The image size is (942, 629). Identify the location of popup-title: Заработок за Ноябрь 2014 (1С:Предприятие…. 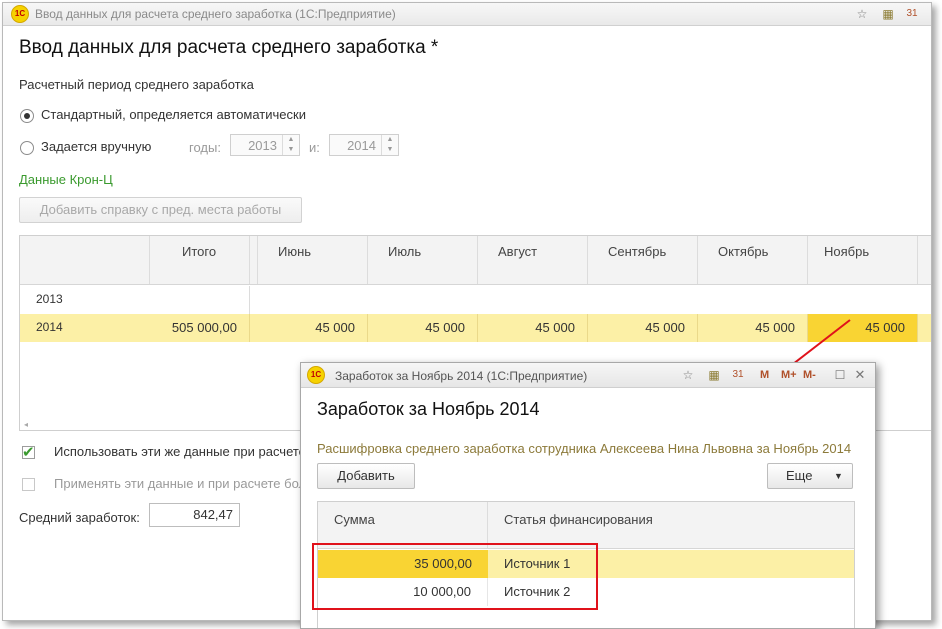
(461, 376).